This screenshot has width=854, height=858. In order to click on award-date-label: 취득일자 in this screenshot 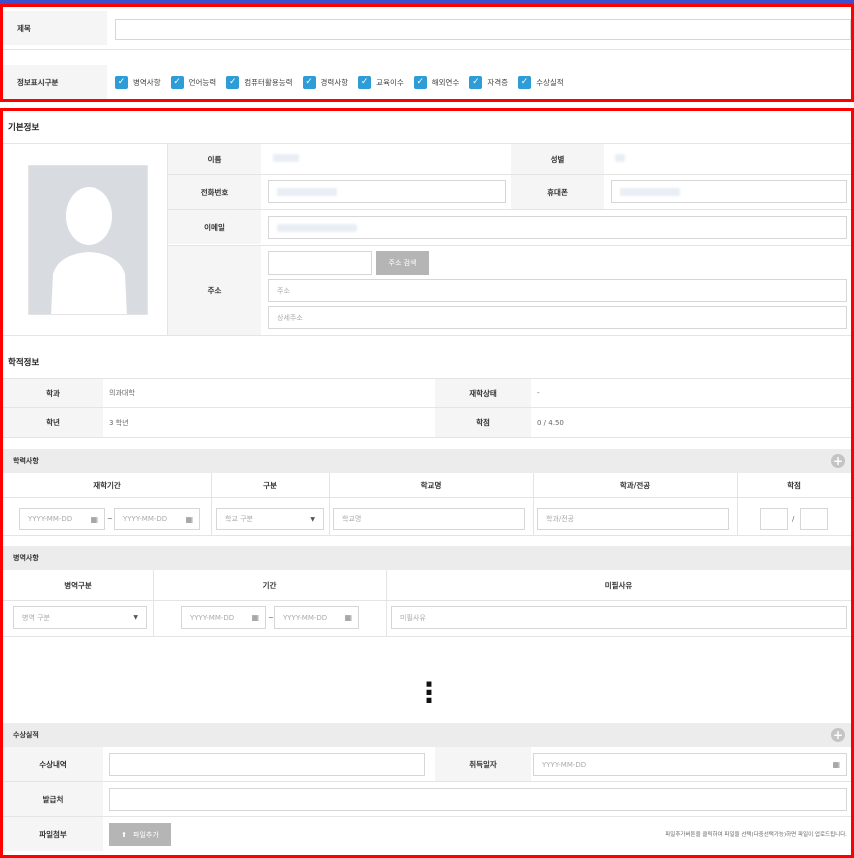, I will do `click(483, 764)`.